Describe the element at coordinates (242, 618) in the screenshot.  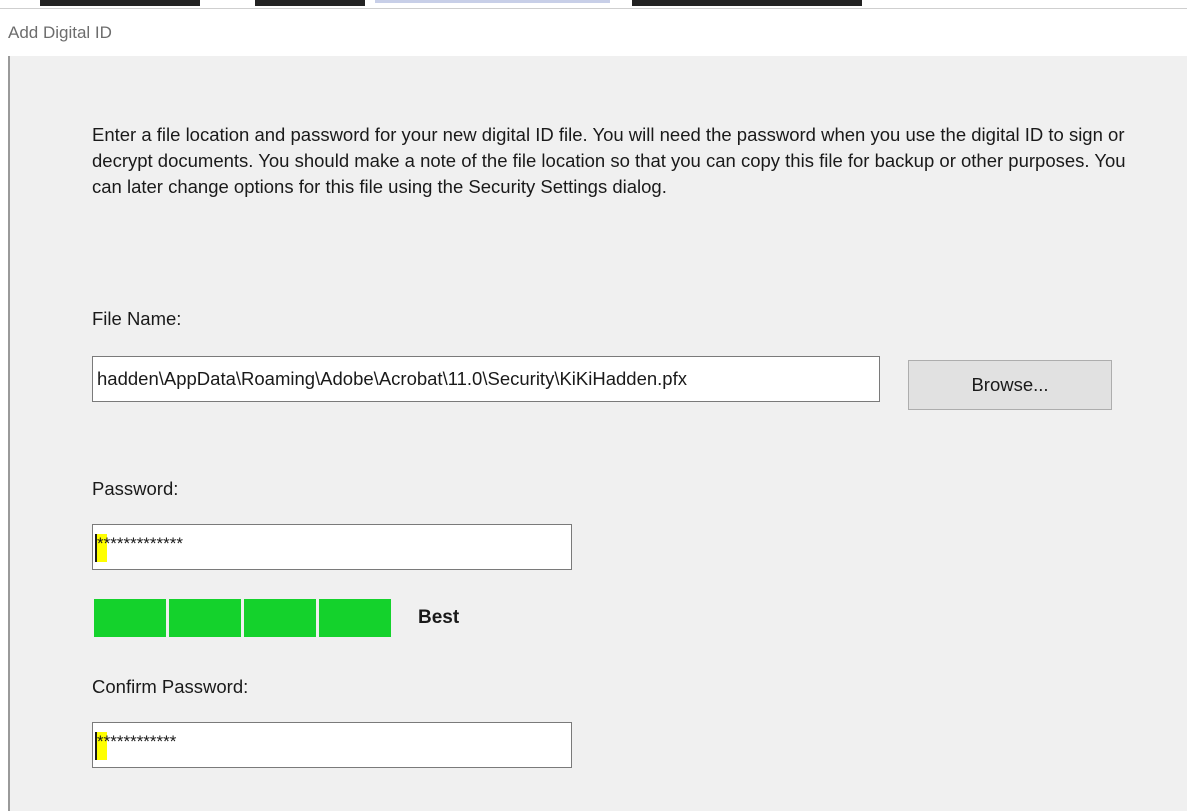
I see `password-strength-meter` at that location.